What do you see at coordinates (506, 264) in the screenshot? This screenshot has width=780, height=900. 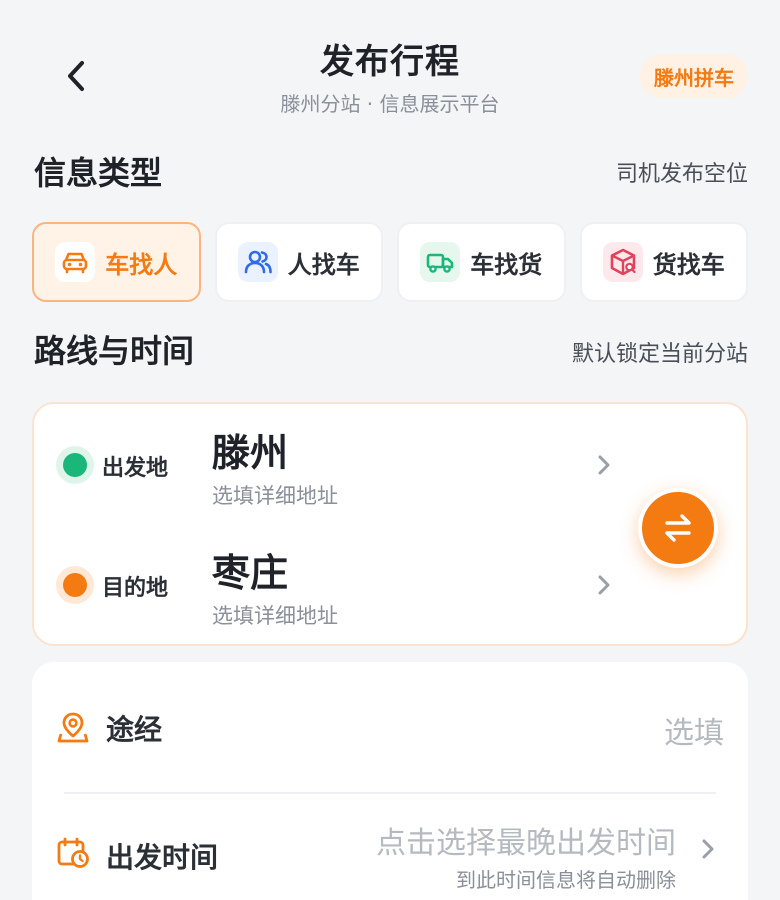 I see `tab-label: 车找货` at bounding box center [506, 264].